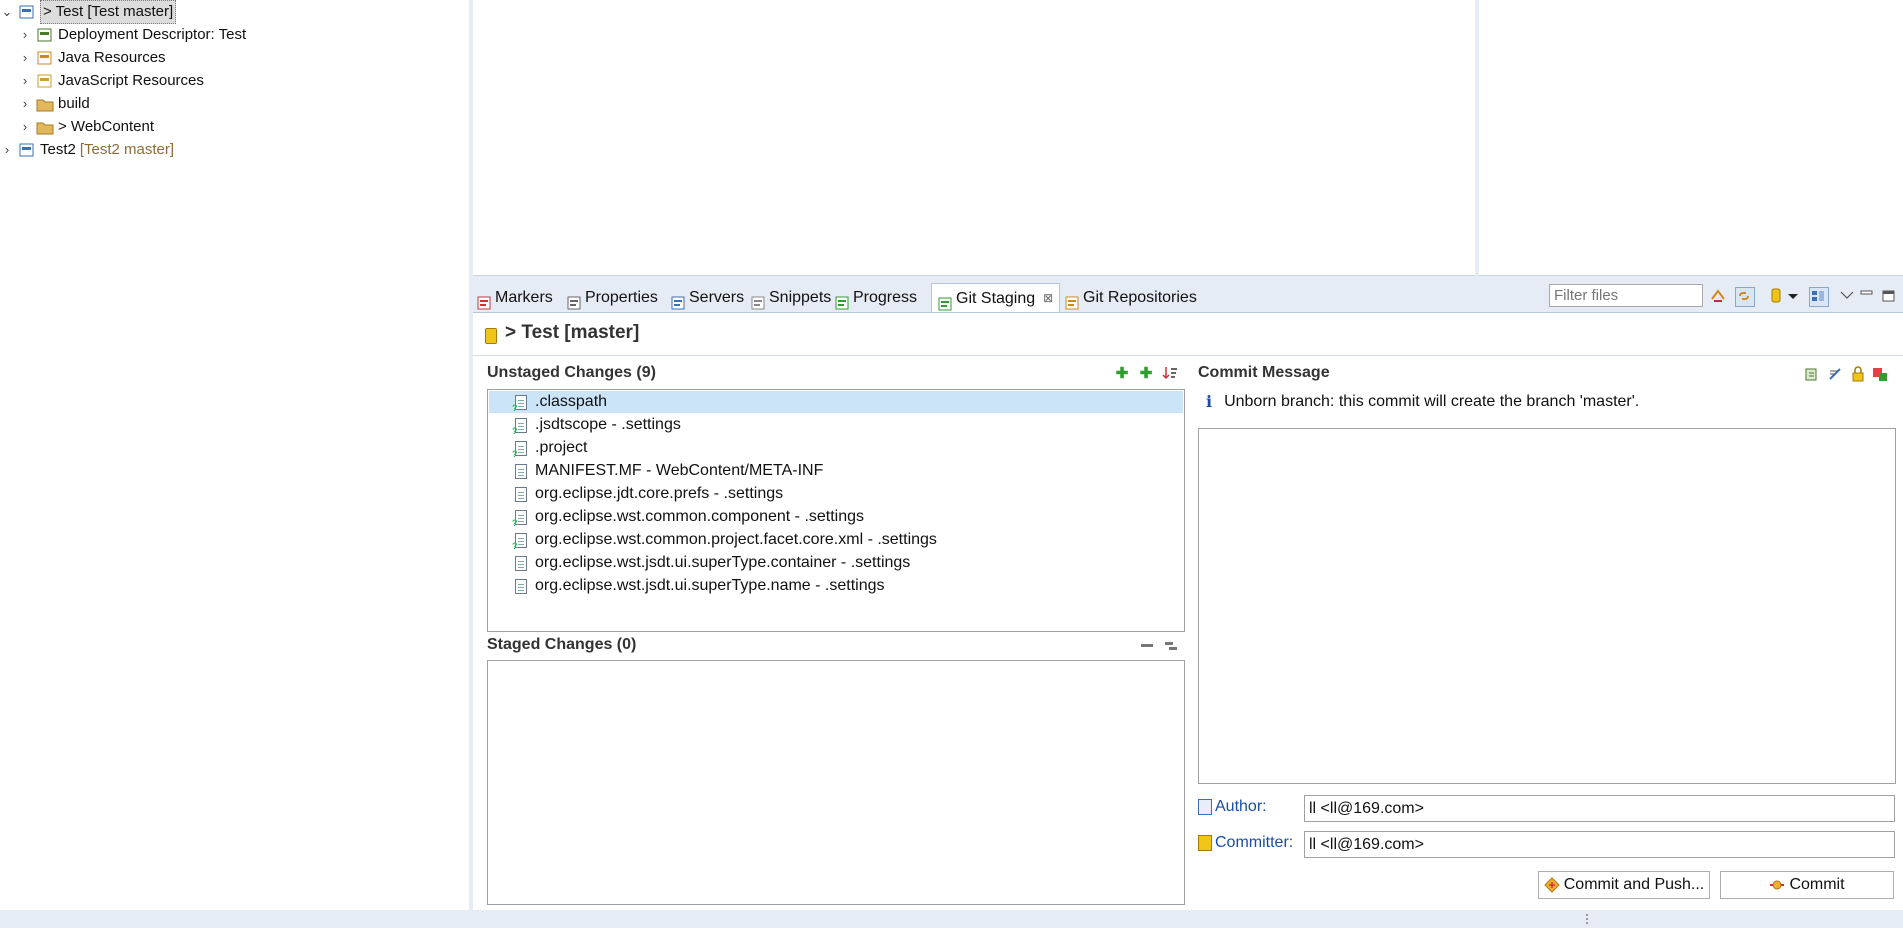  I want to click on list-item: .jsdtscope - .settings, so click(836, 428).